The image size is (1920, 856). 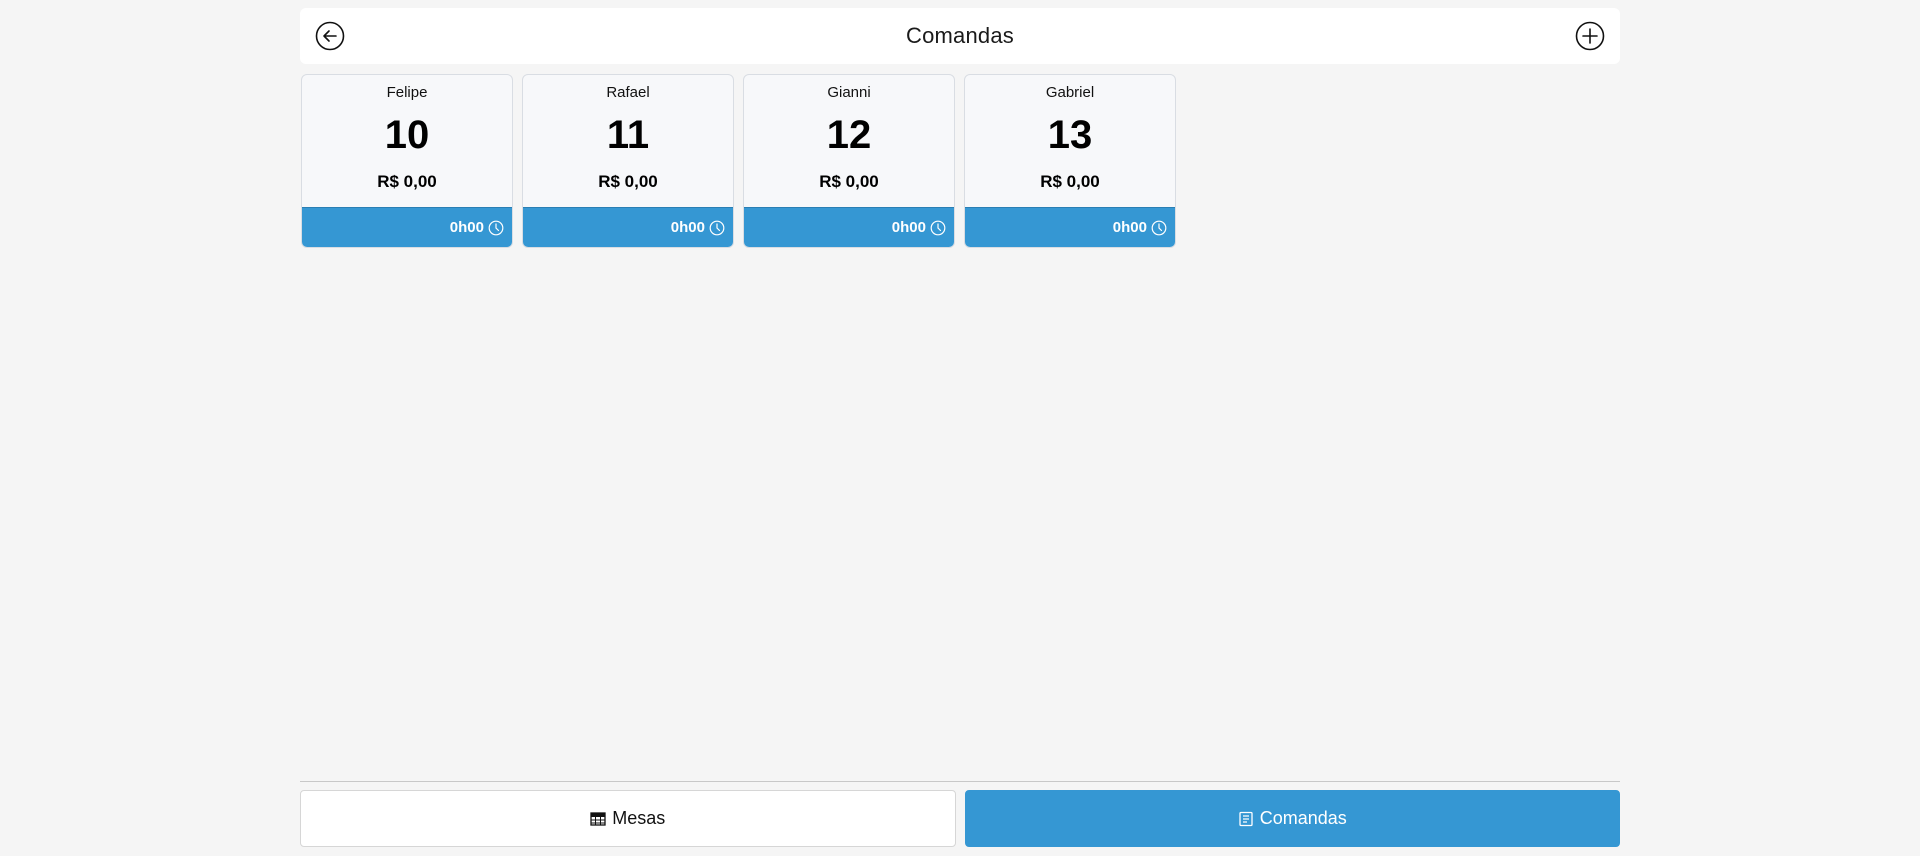 What do you see at coordinates (960, 818) in the screenshot?
I see `bottom-nav: Mesas Comandas` at bounding box center [960, 818].